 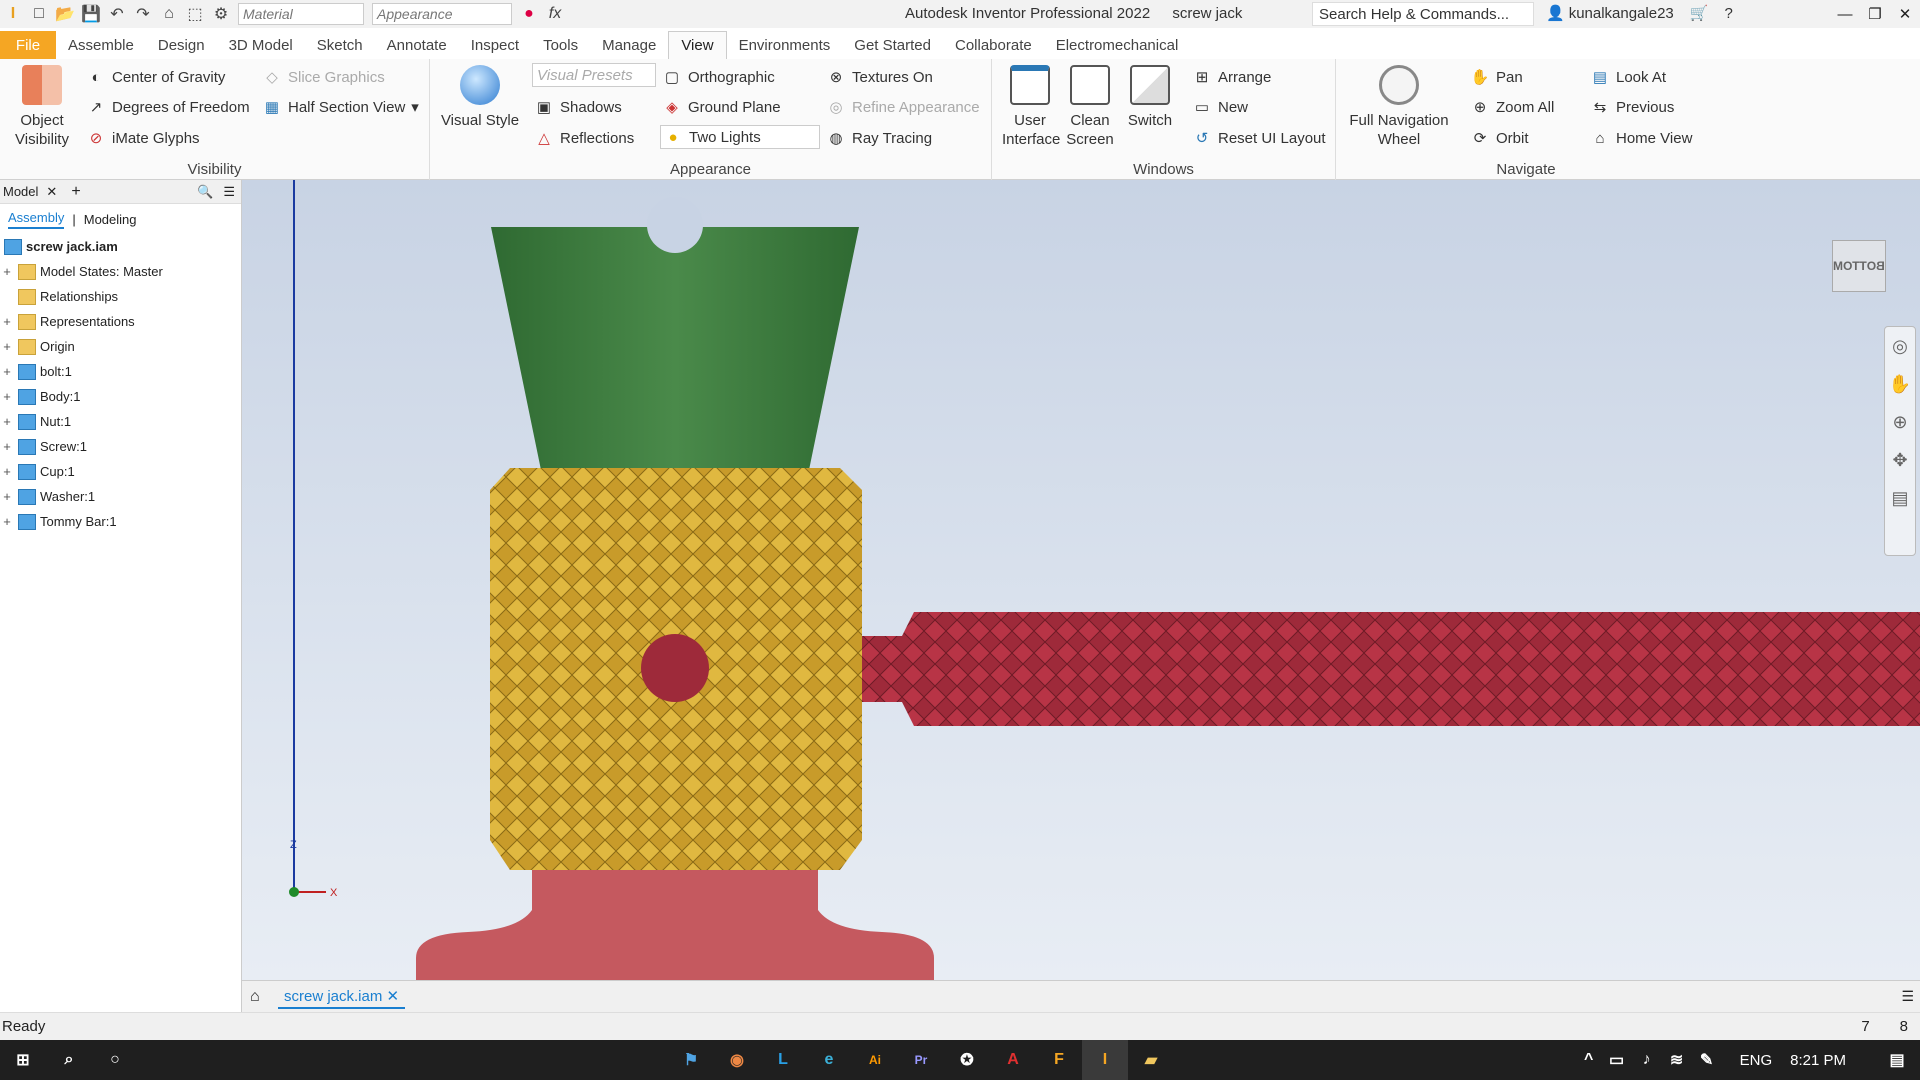 What do you see at coordinates (1499, 138) in the screenshot?
I see `orbit-button: ⟳ Orbit` at bounding box center [1499, 138].